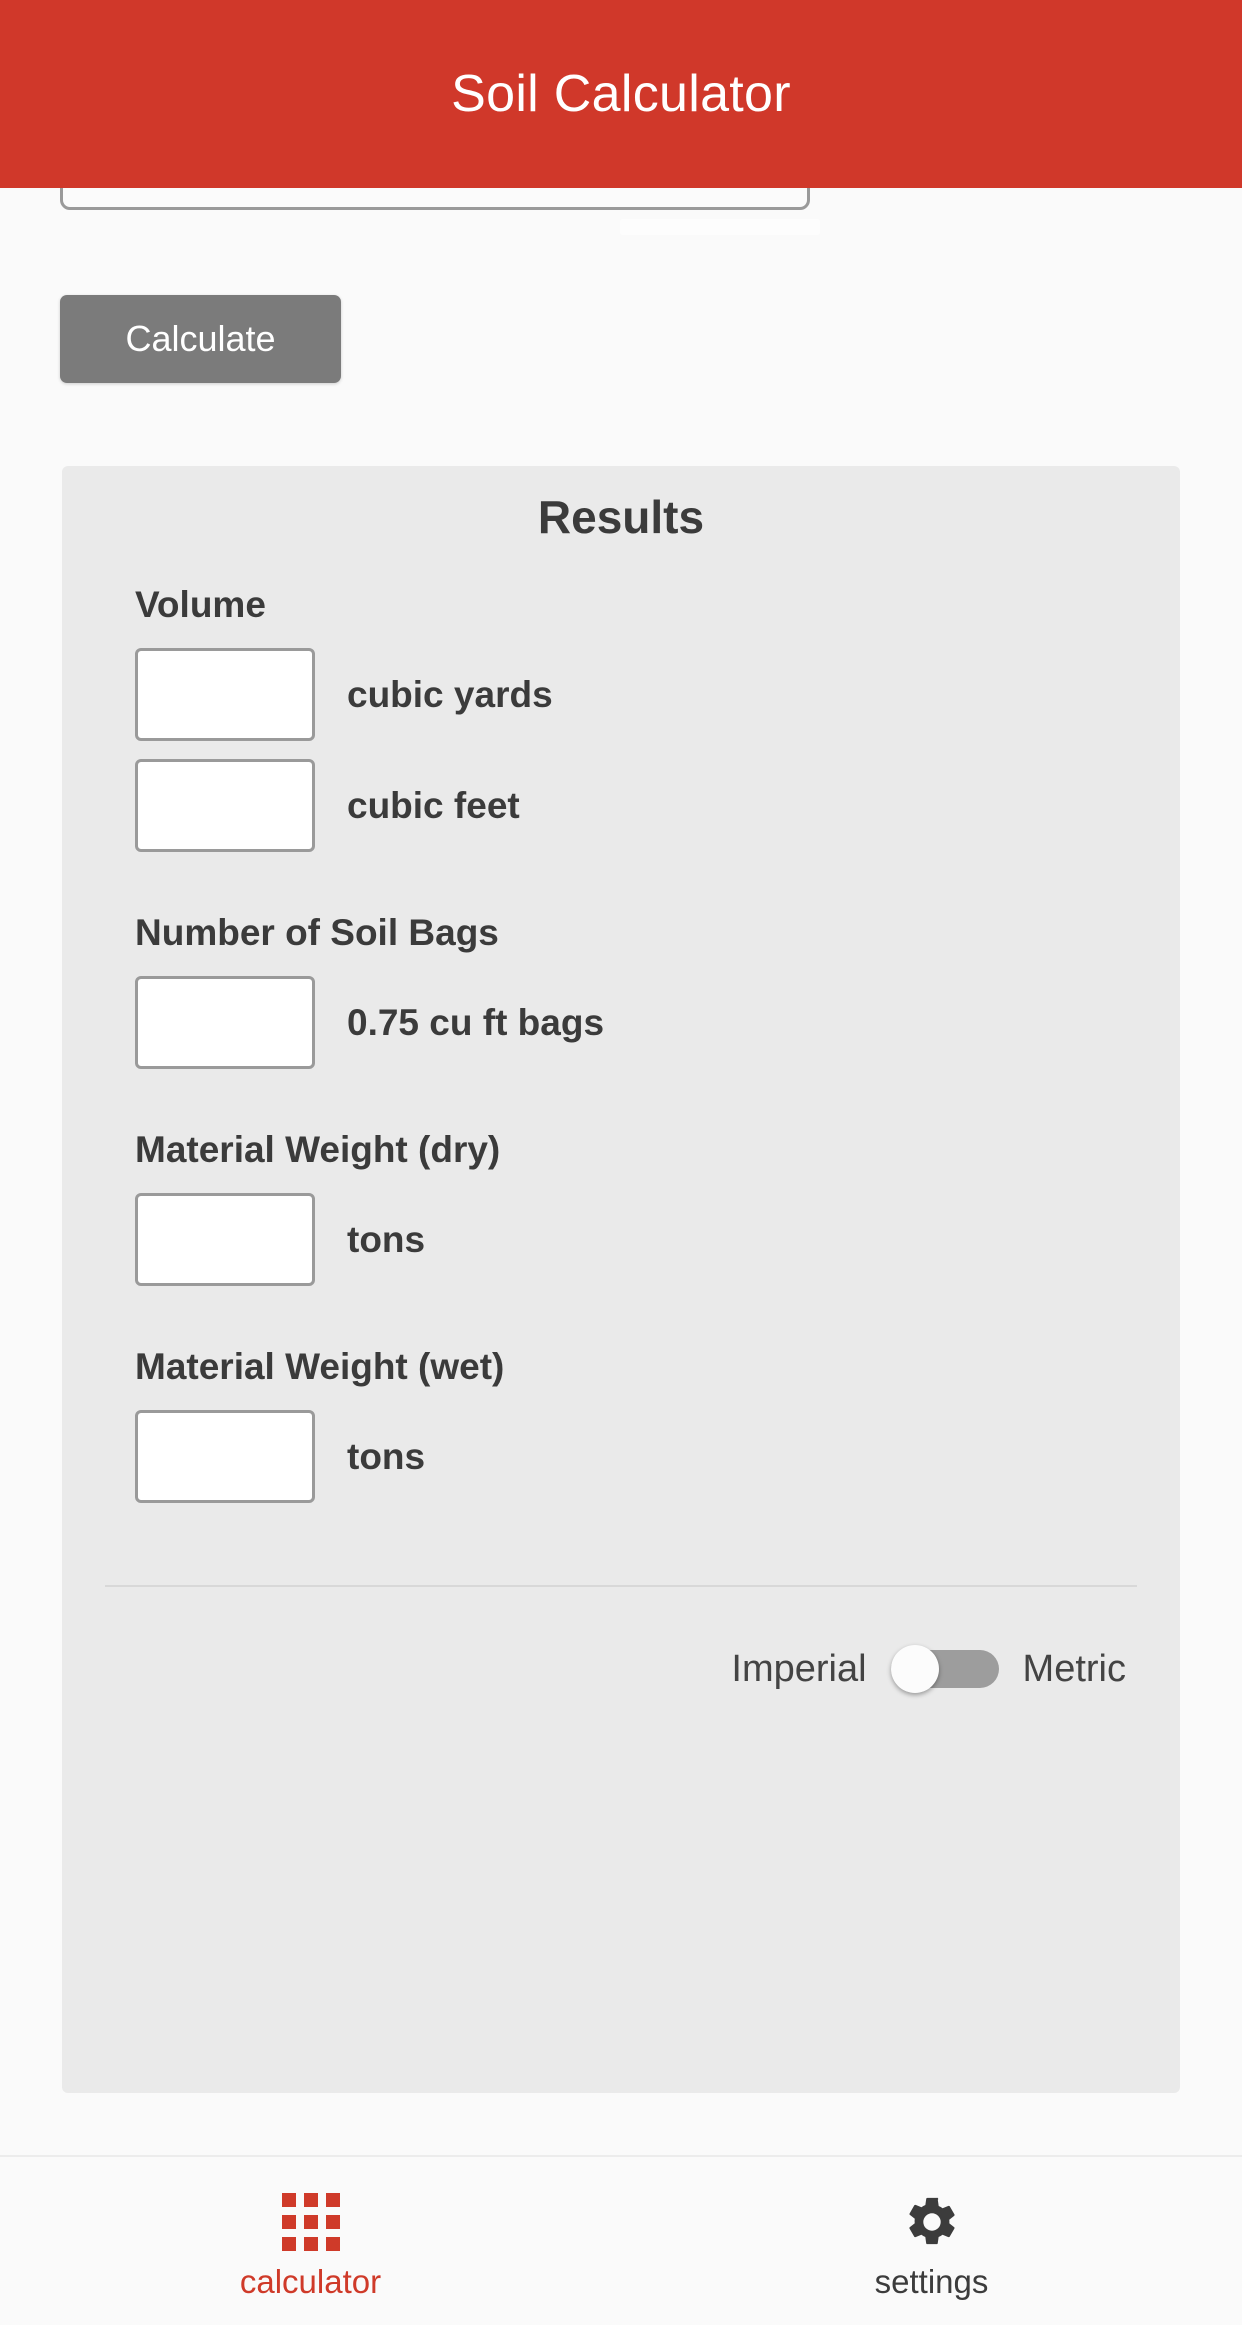  What do you see at coordinates (720, 227) in the screenshot?
I see `ghost-helper-text` at bounding box center [720, 227].